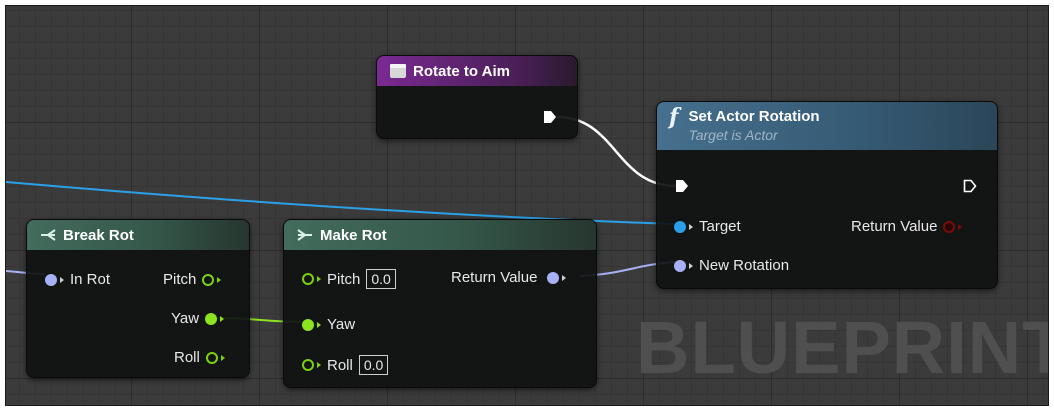  I want to click on new-rotation-pin-label: New Rotation, so click(744, 265).